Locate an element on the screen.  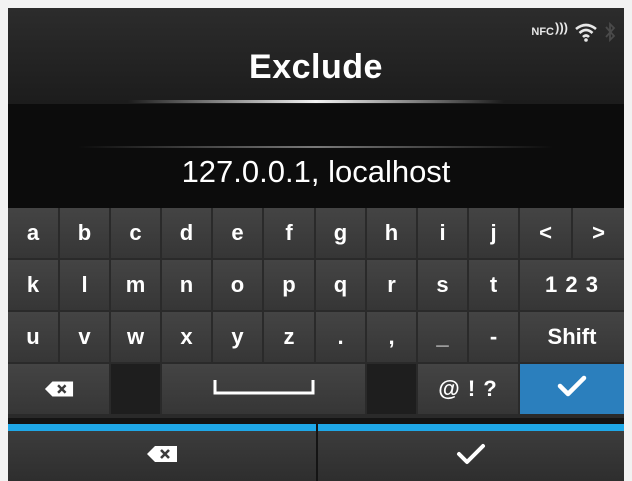
key-v: v is located at coordinates (84, 337).